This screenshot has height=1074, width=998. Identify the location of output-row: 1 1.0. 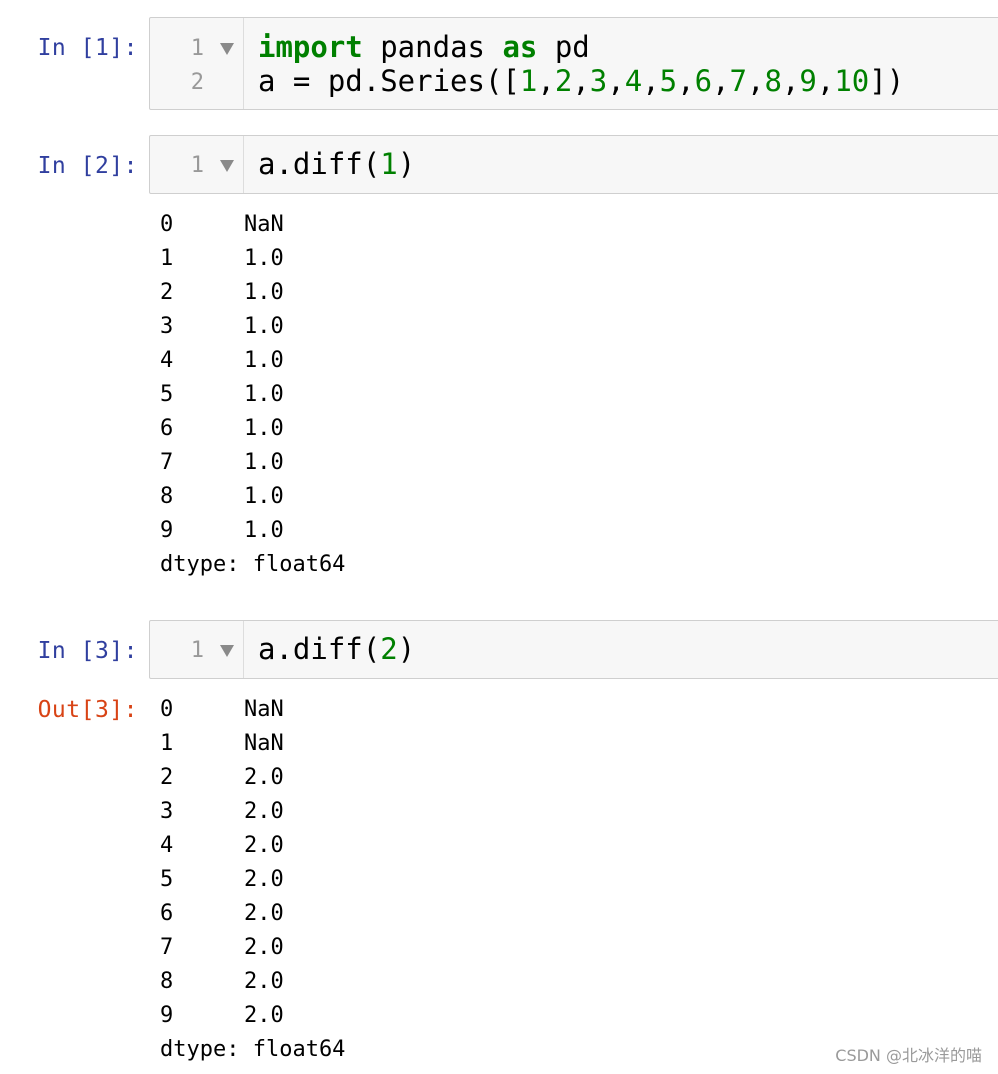
(252, 259).